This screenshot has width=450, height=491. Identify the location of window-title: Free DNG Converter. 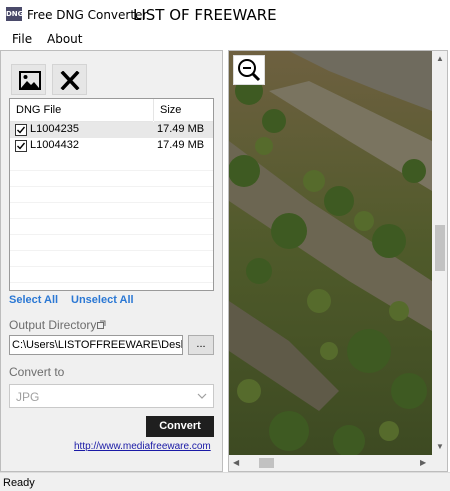
(87, 15).